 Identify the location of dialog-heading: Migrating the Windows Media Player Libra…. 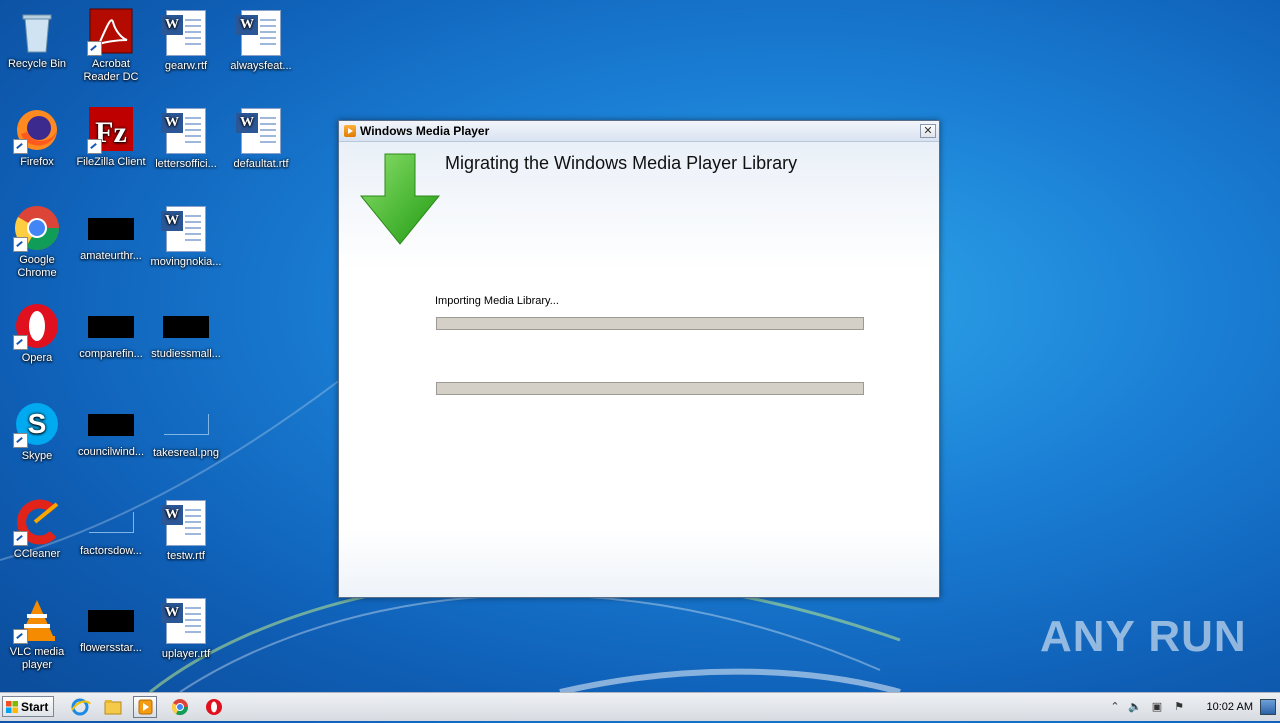
(621, 163).